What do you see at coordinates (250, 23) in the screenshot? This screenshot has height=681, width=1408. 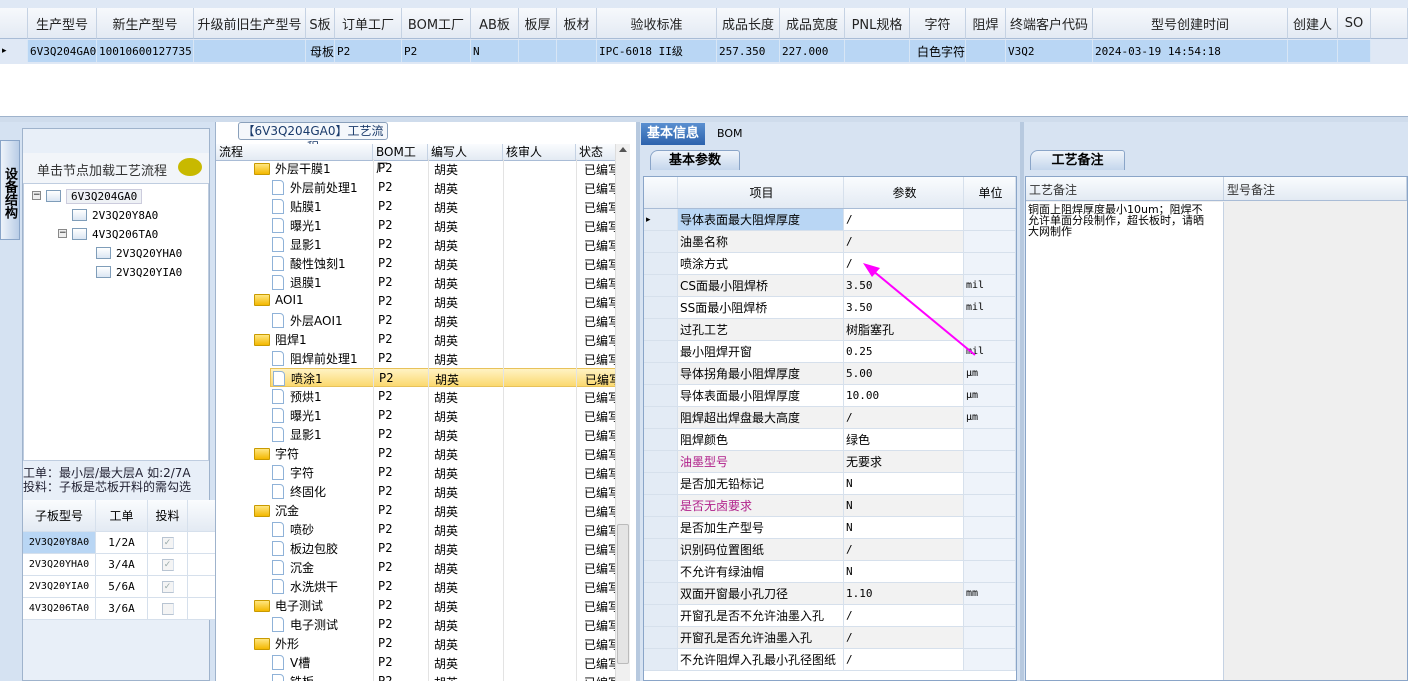 I see `column-header: 升级前旧生产型号` at bounding box center [250, 23].